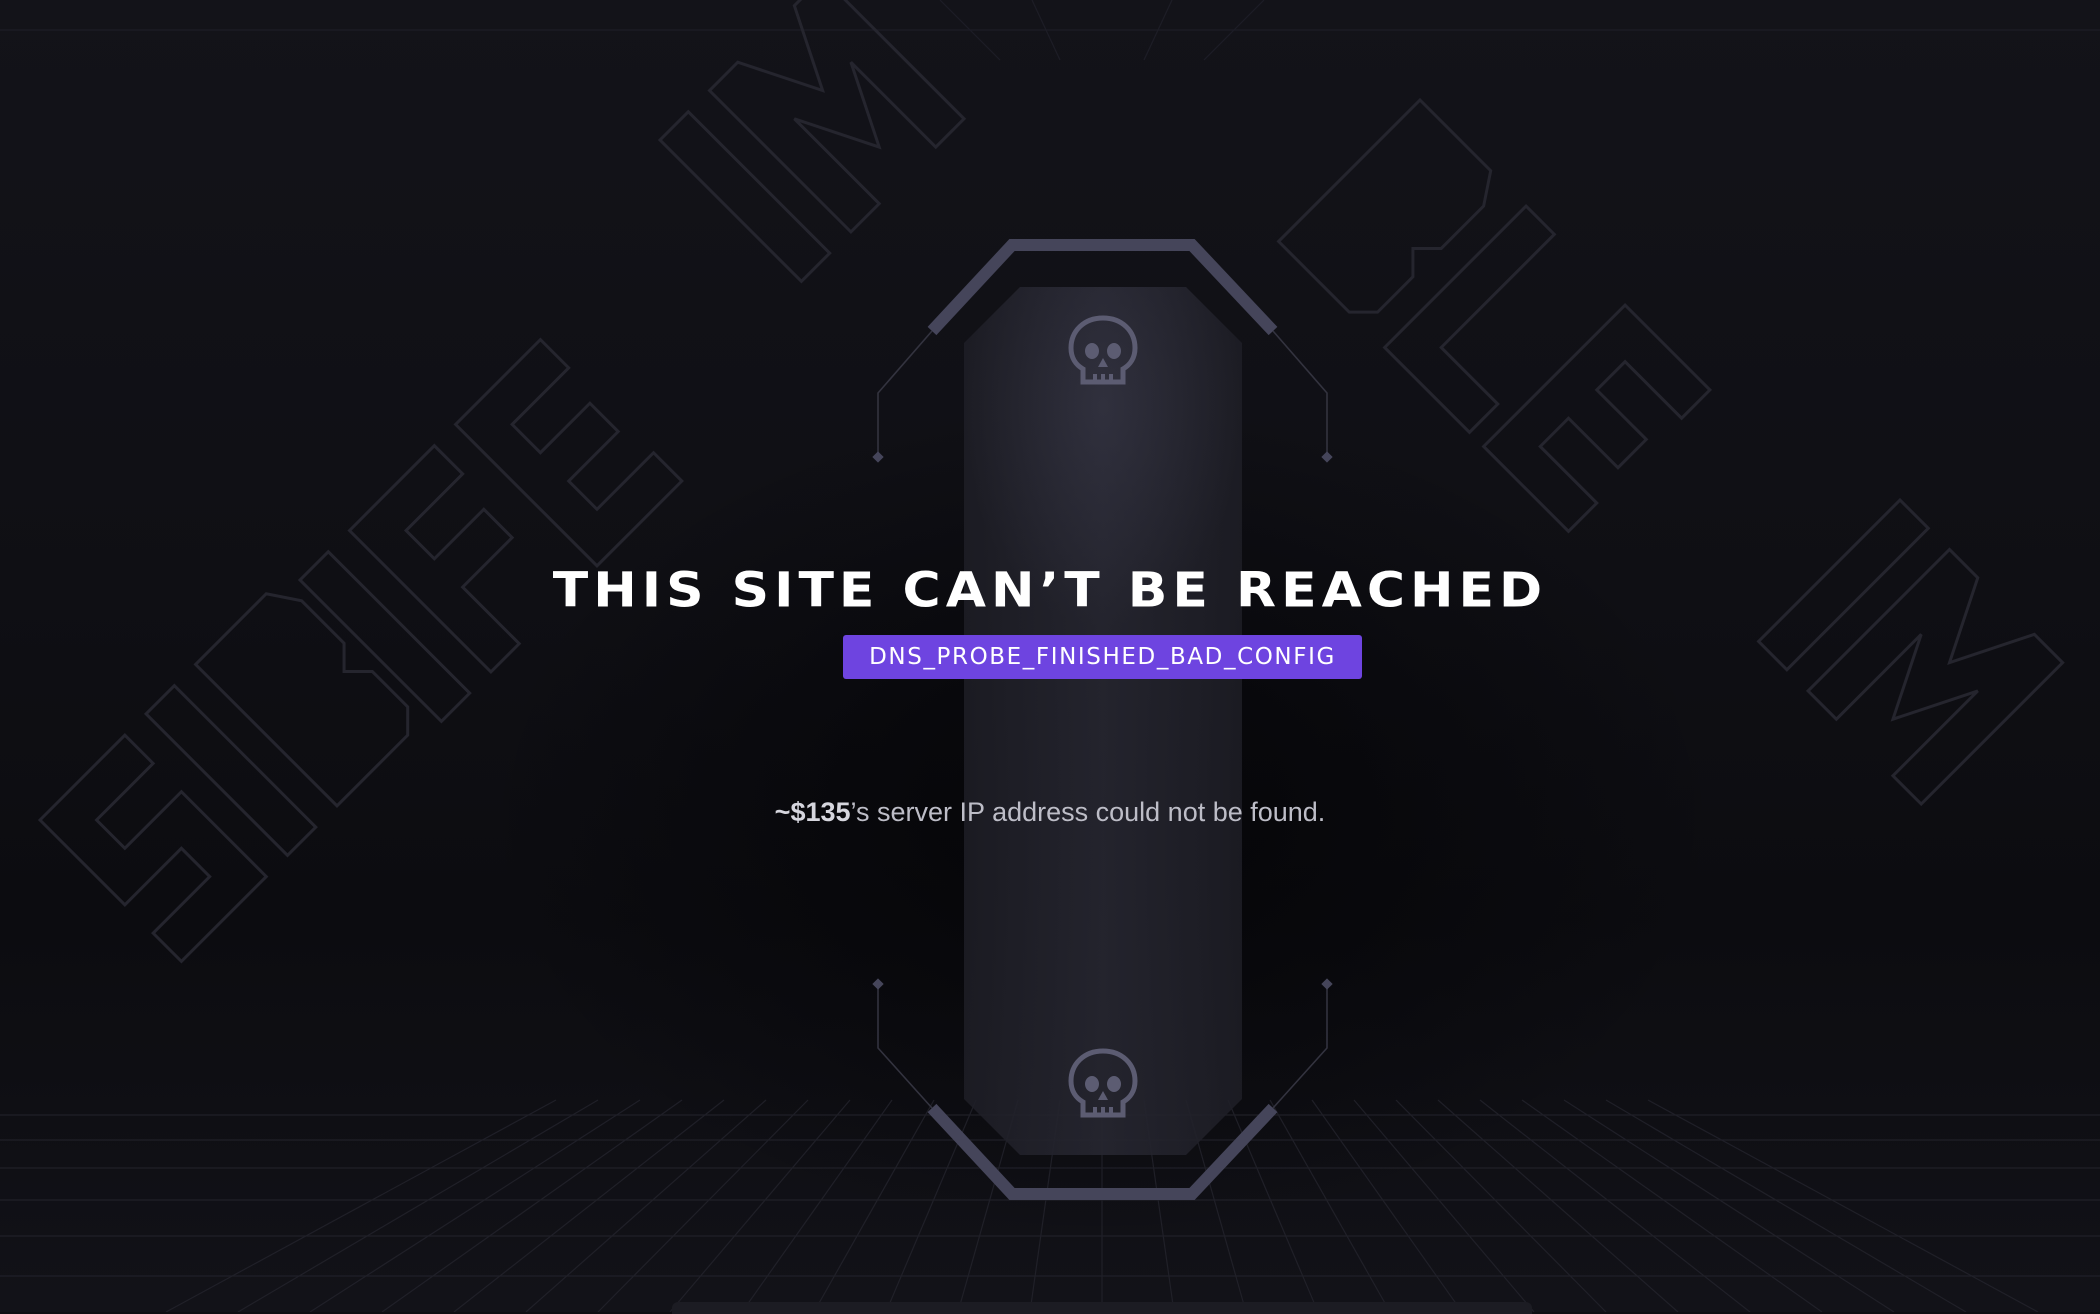  What do you see at coordinates (905, 1047) in the screenshot?
I see `frame-bottom-left-line` at bounding box center [905, 1047].